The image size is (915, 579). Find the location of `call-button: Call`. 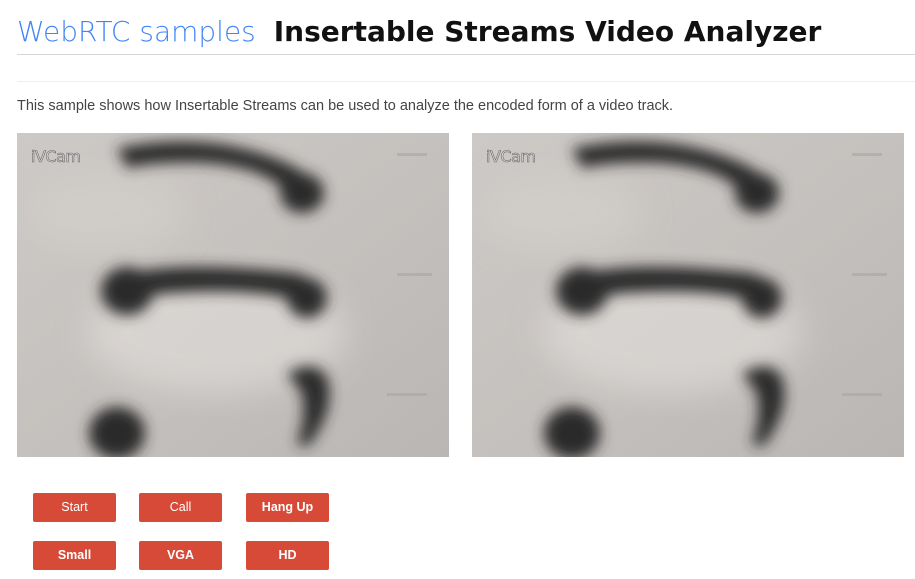

call-button: Call is located at coordinates (180, 507).